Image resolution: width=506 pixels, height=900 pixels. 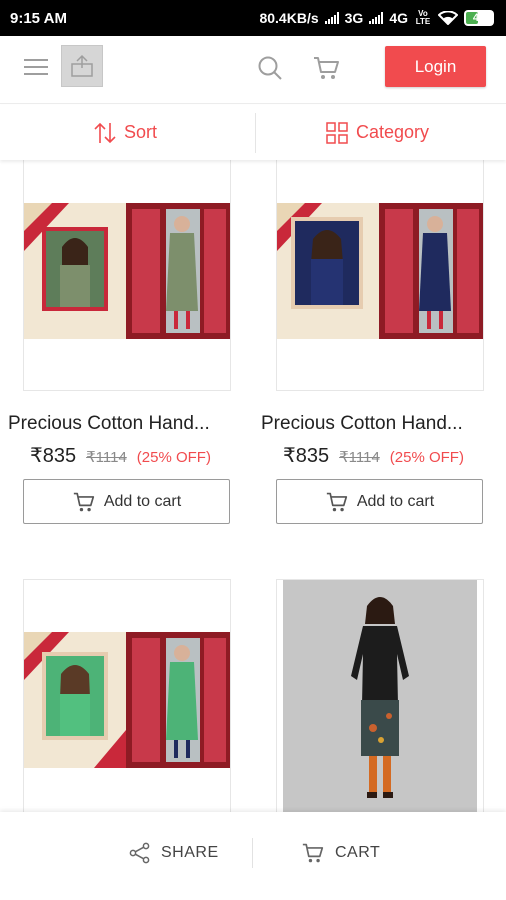 What do you see at coordinates (253, 18) in the screenshot?
I see `status-bar: 9:15 AM 80.4KB/s 3G 4G Vo LTE 47` at bounding box center [253, 18].